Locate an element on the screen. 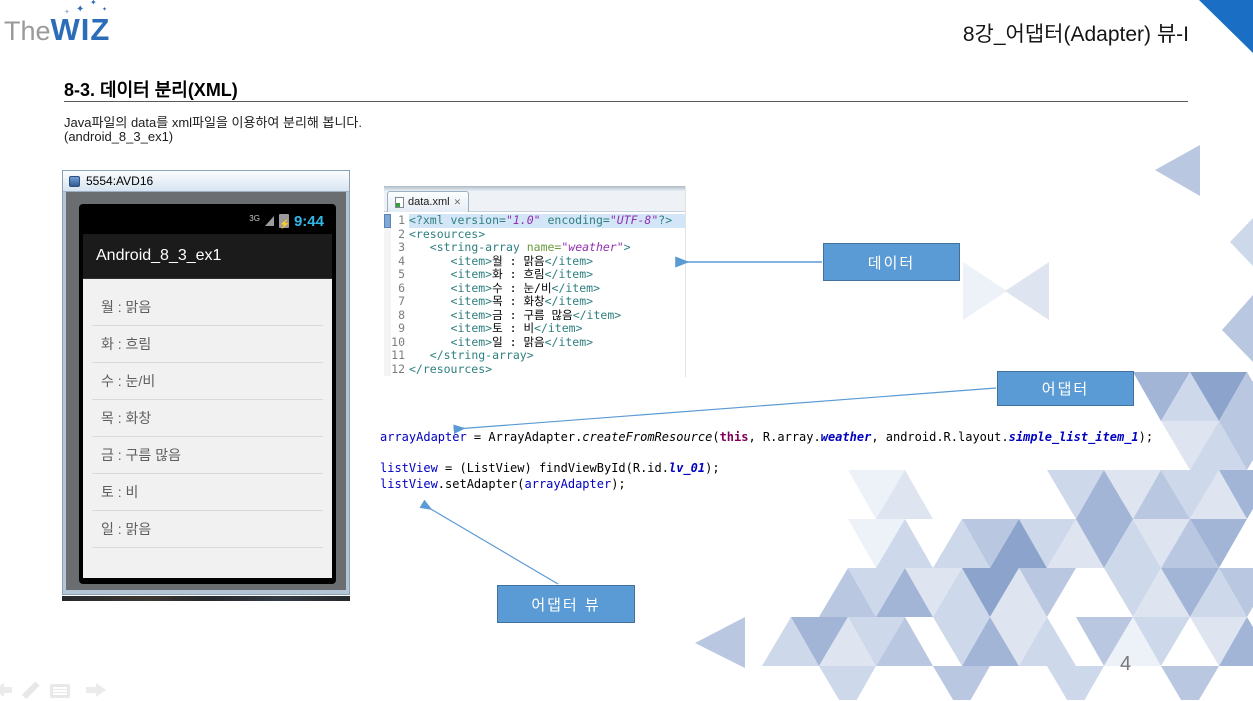 The image size is (1253, 701). editor-line: 9 <item>토 : 비</item> is located at coordinates (534, 328).